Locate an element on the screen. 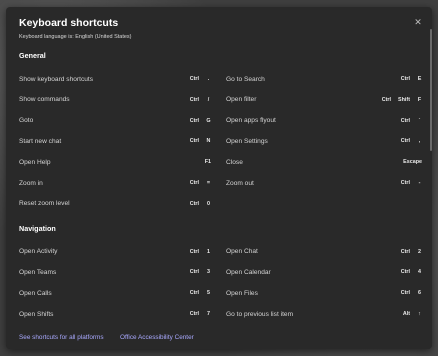 The width and height of the screenshot is (438, 356). key-combination: Ctrl G is located at coordinates (200, 121).